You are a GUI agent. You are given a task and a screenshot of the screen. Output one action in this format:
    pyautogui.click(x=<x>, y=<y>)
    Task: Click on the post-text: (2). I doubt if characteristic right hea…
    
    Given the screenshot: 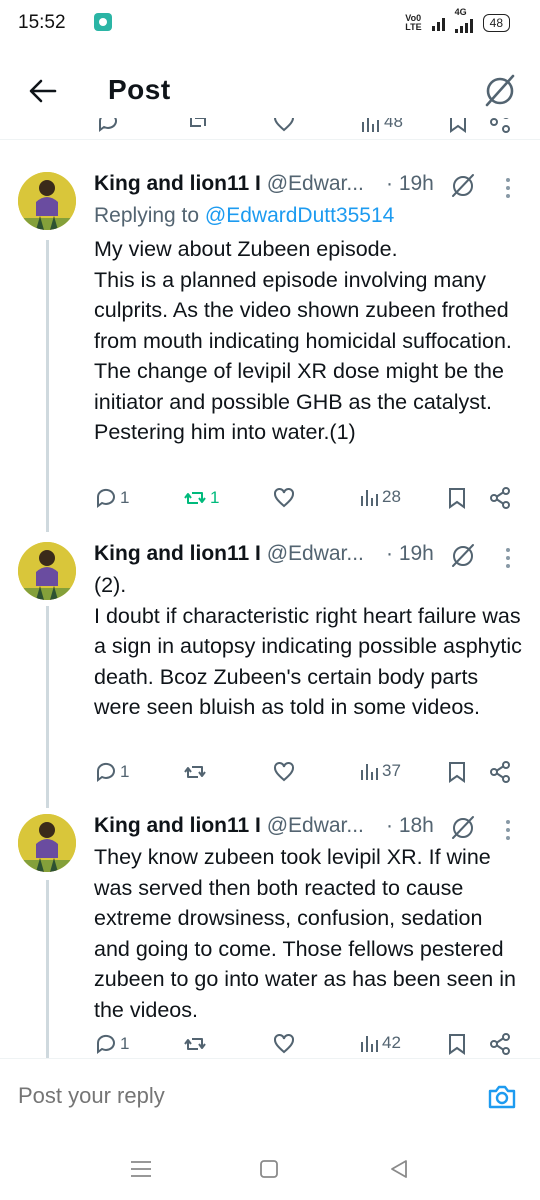 What is the action you would take?
    pyautogui.click(x=308, y=646)
    